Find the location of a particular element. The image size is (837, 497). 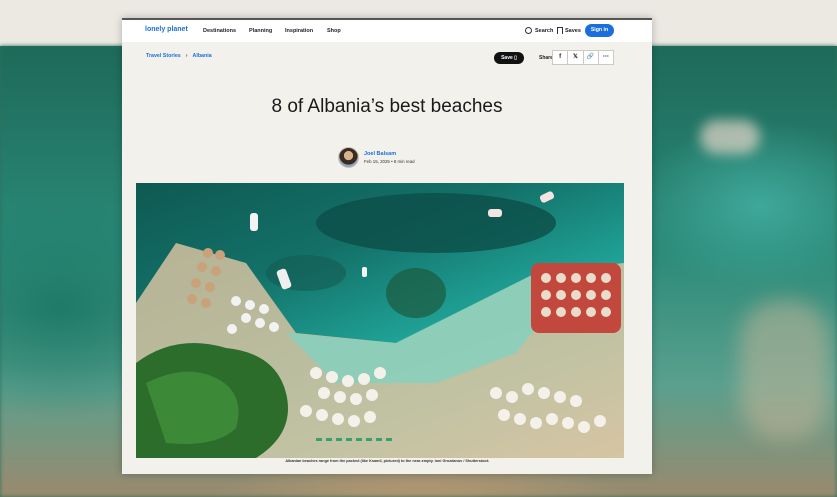

facebook-icon: f is located at coordinates (561, 57).